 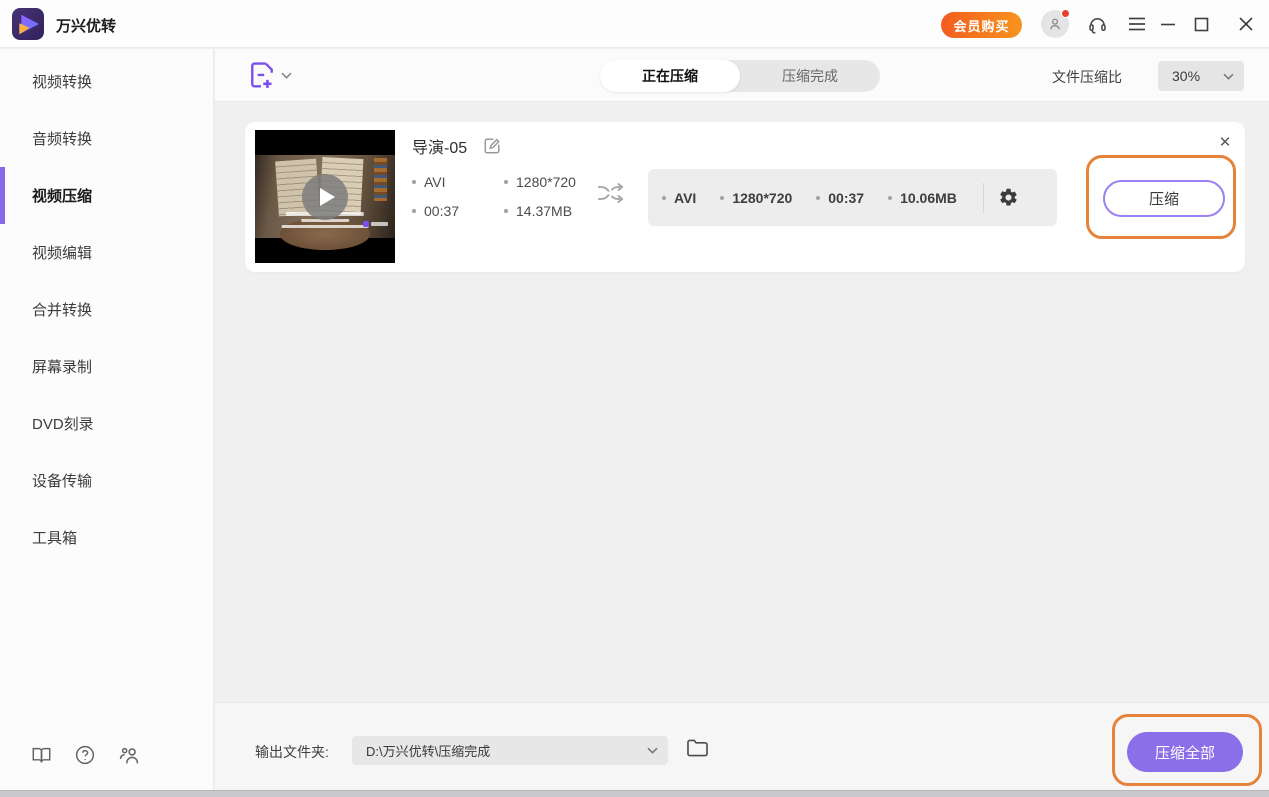 I want to click on community-icon, so click(x=129, y=755).